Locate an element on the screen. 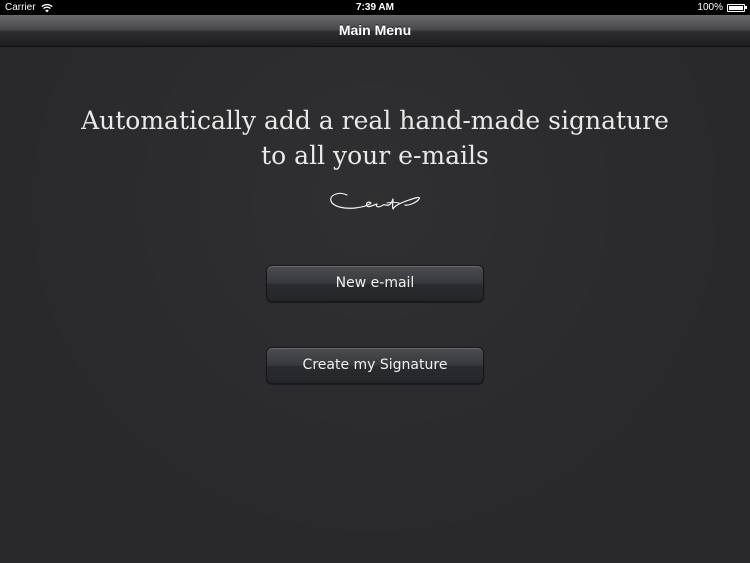 This screenshot has height=563, width=750. battery-percent: 100% is located at coordinates (710, 7).